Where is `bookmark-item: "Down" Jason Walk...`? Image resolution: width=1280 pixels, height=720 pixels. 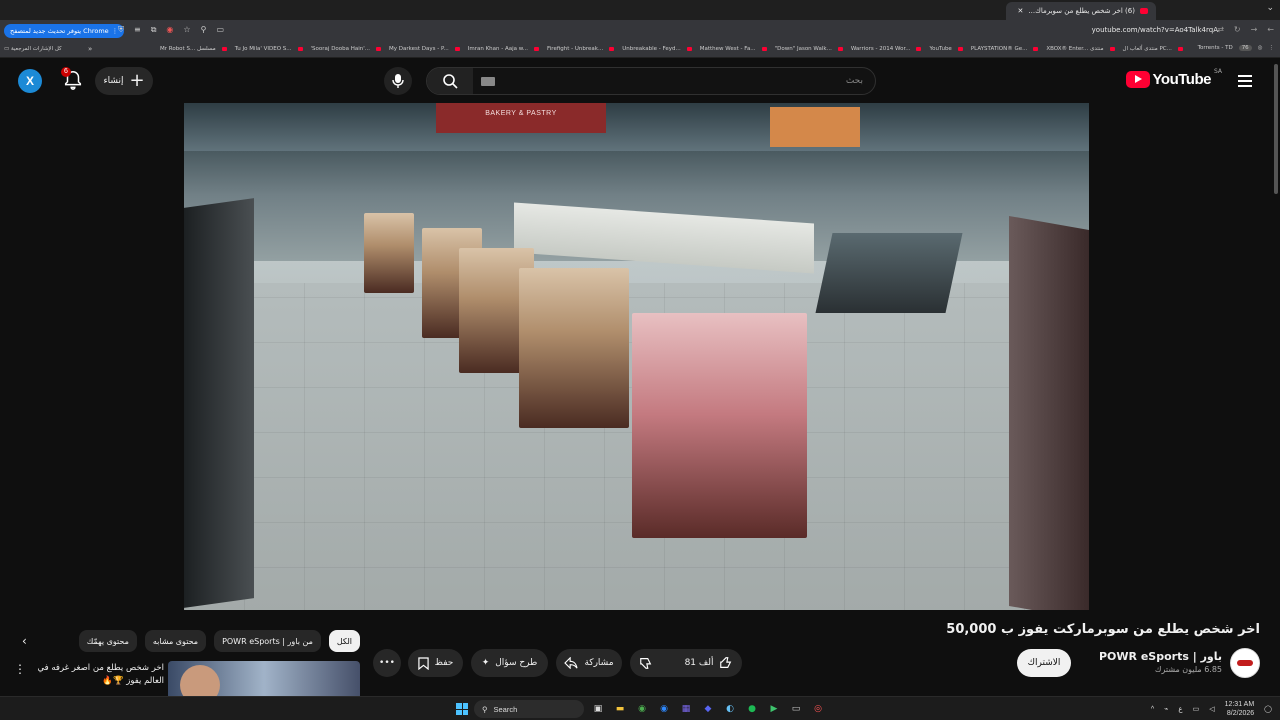 bookmark-item: "Down" Jason Walk... is located at coordinates (809, 49).